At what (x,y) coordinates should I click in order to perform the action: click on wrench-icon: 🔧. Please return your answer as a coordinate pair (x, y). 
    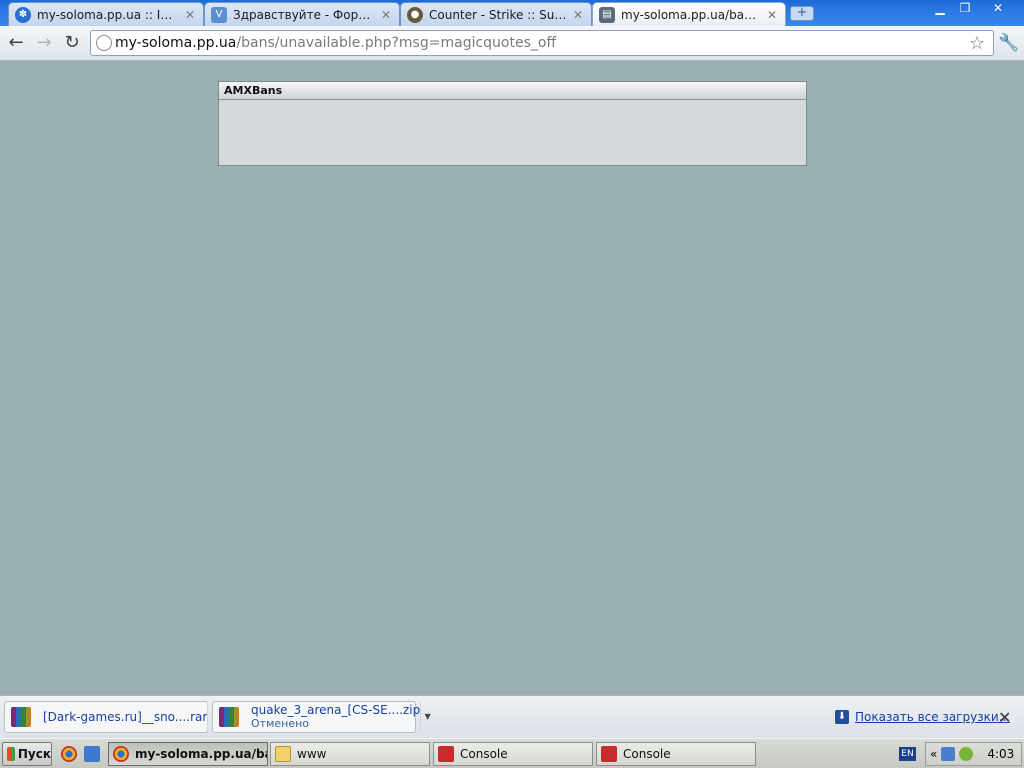
    Looking at the image, I should click on (1008, 43).